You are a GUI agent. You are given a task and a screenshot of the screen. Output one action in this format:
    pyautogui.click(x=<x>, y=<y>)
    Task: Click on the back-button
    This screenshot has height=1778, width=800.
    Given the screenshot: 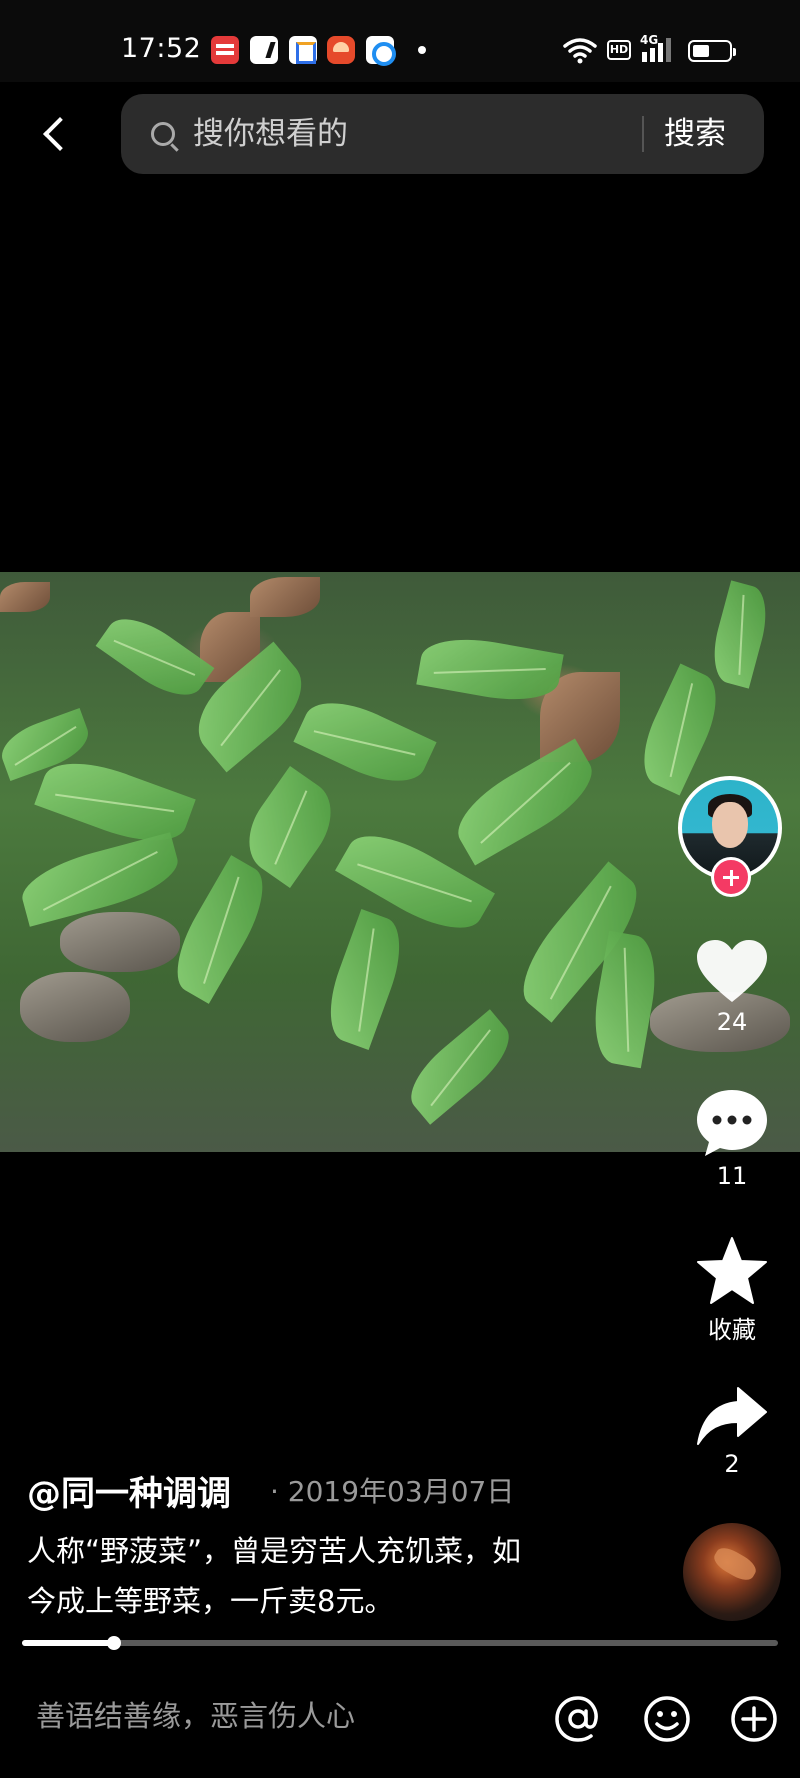 What is the action you would take?
    pyautogui.click(x=56, y=136)
    